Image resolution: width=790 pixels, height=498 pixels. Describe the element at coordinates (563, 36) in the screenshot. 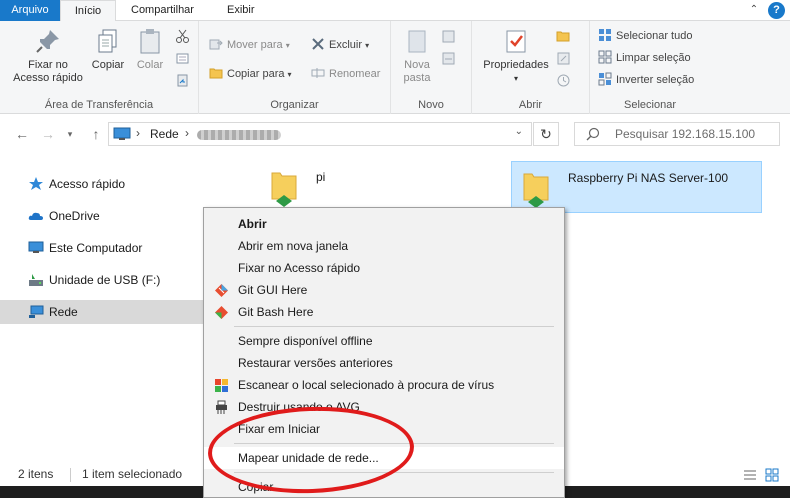

I see `open-folder-icon` at that location.